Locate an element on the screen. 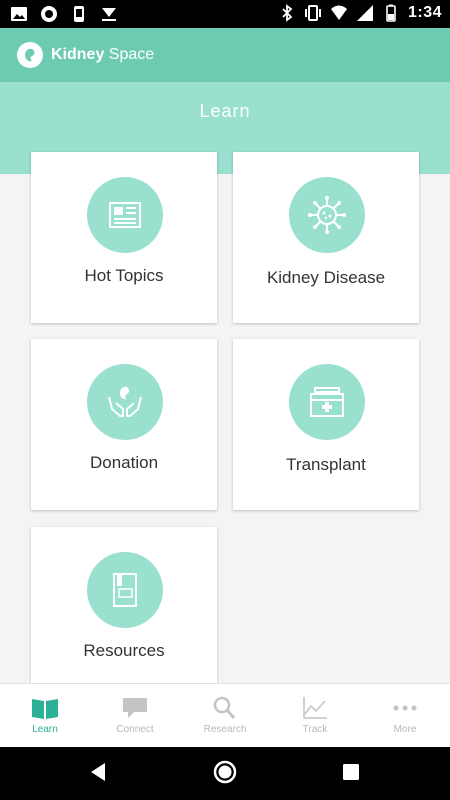  clock-time: 1:34 is located at coordinates (424, 12).